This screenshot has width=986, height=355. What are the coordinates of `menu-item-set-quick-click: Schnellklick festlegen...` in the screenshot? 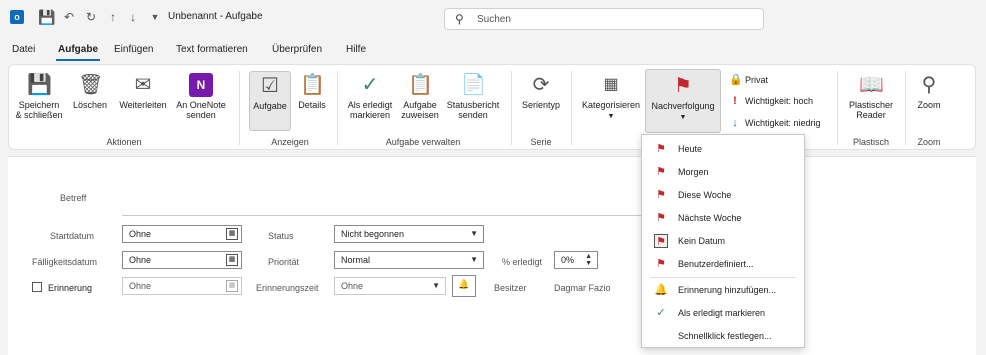 It's located at (723, 336).